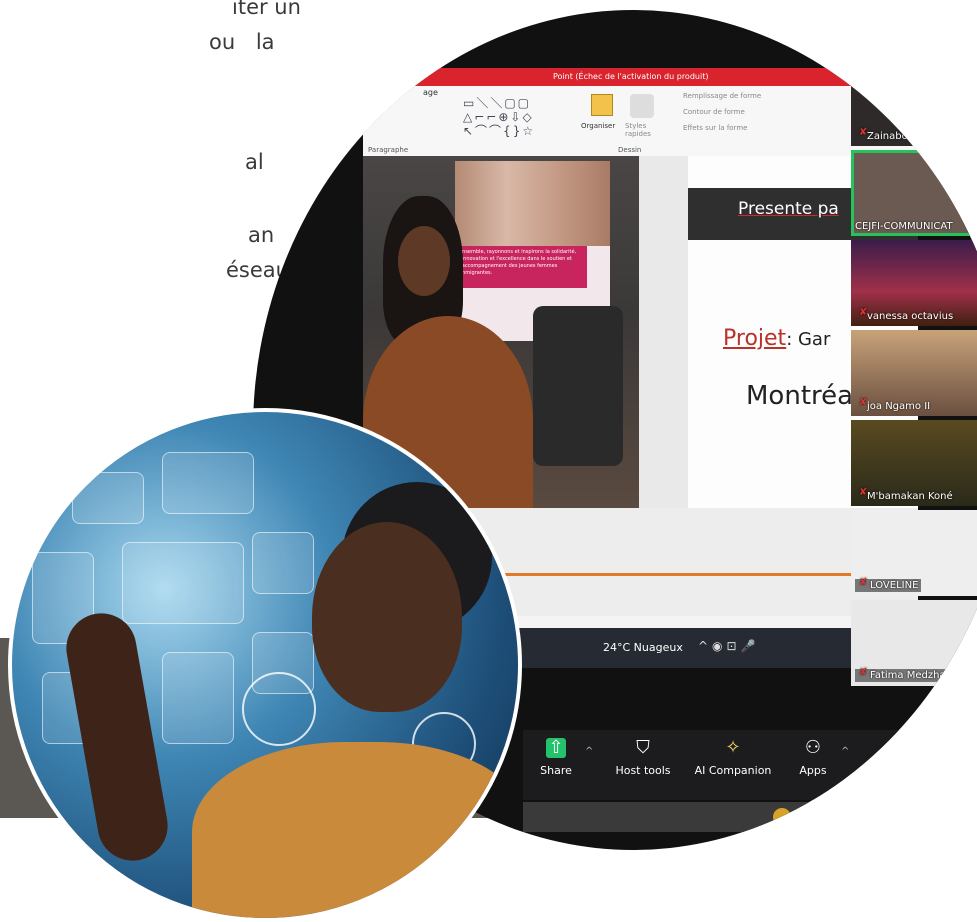  I want to click on group-label-dessin: Dessin, so click(630, 150).